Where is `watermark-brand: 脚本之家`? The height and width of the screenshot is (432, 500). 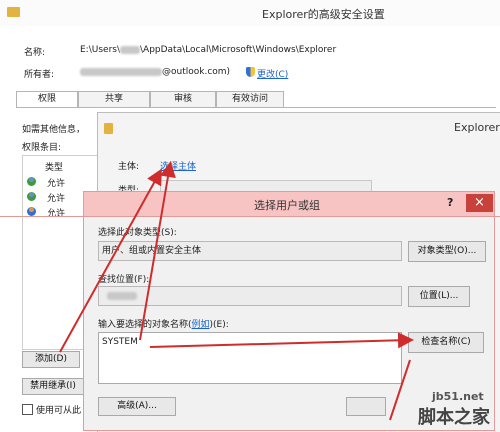
watermark-brand: 脚本之家 is located at coordinates (454, 417).